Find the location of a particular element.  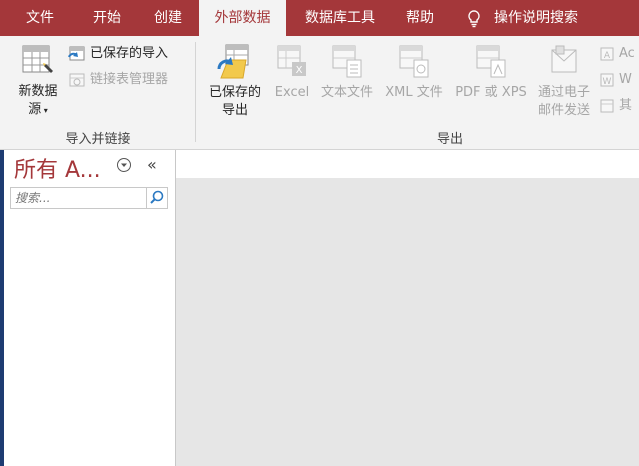

linked-table-manager-label: 链接表管理器 is located at coordinates (129, 79).